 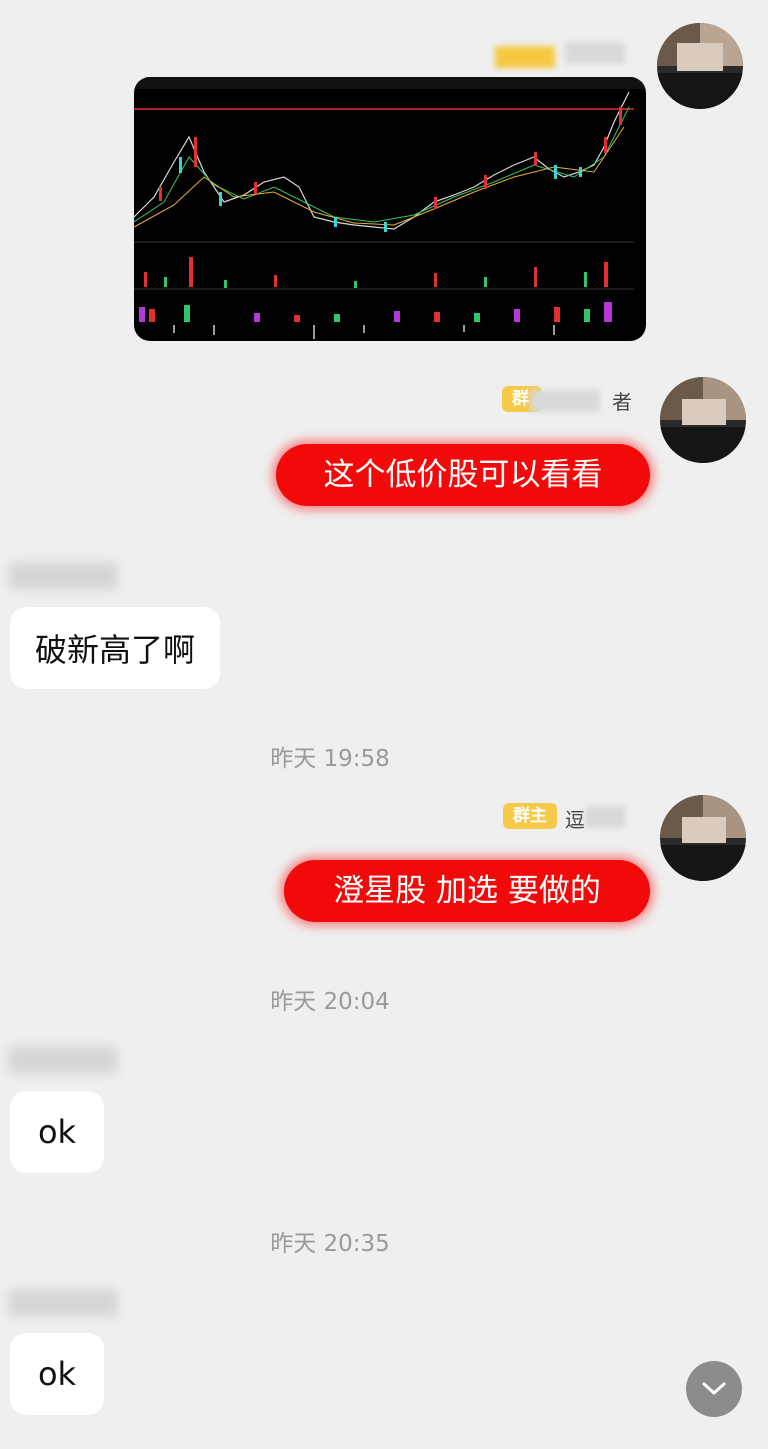 I want to click on scroll-to-bottom-button, so click(x=714, y=1389).